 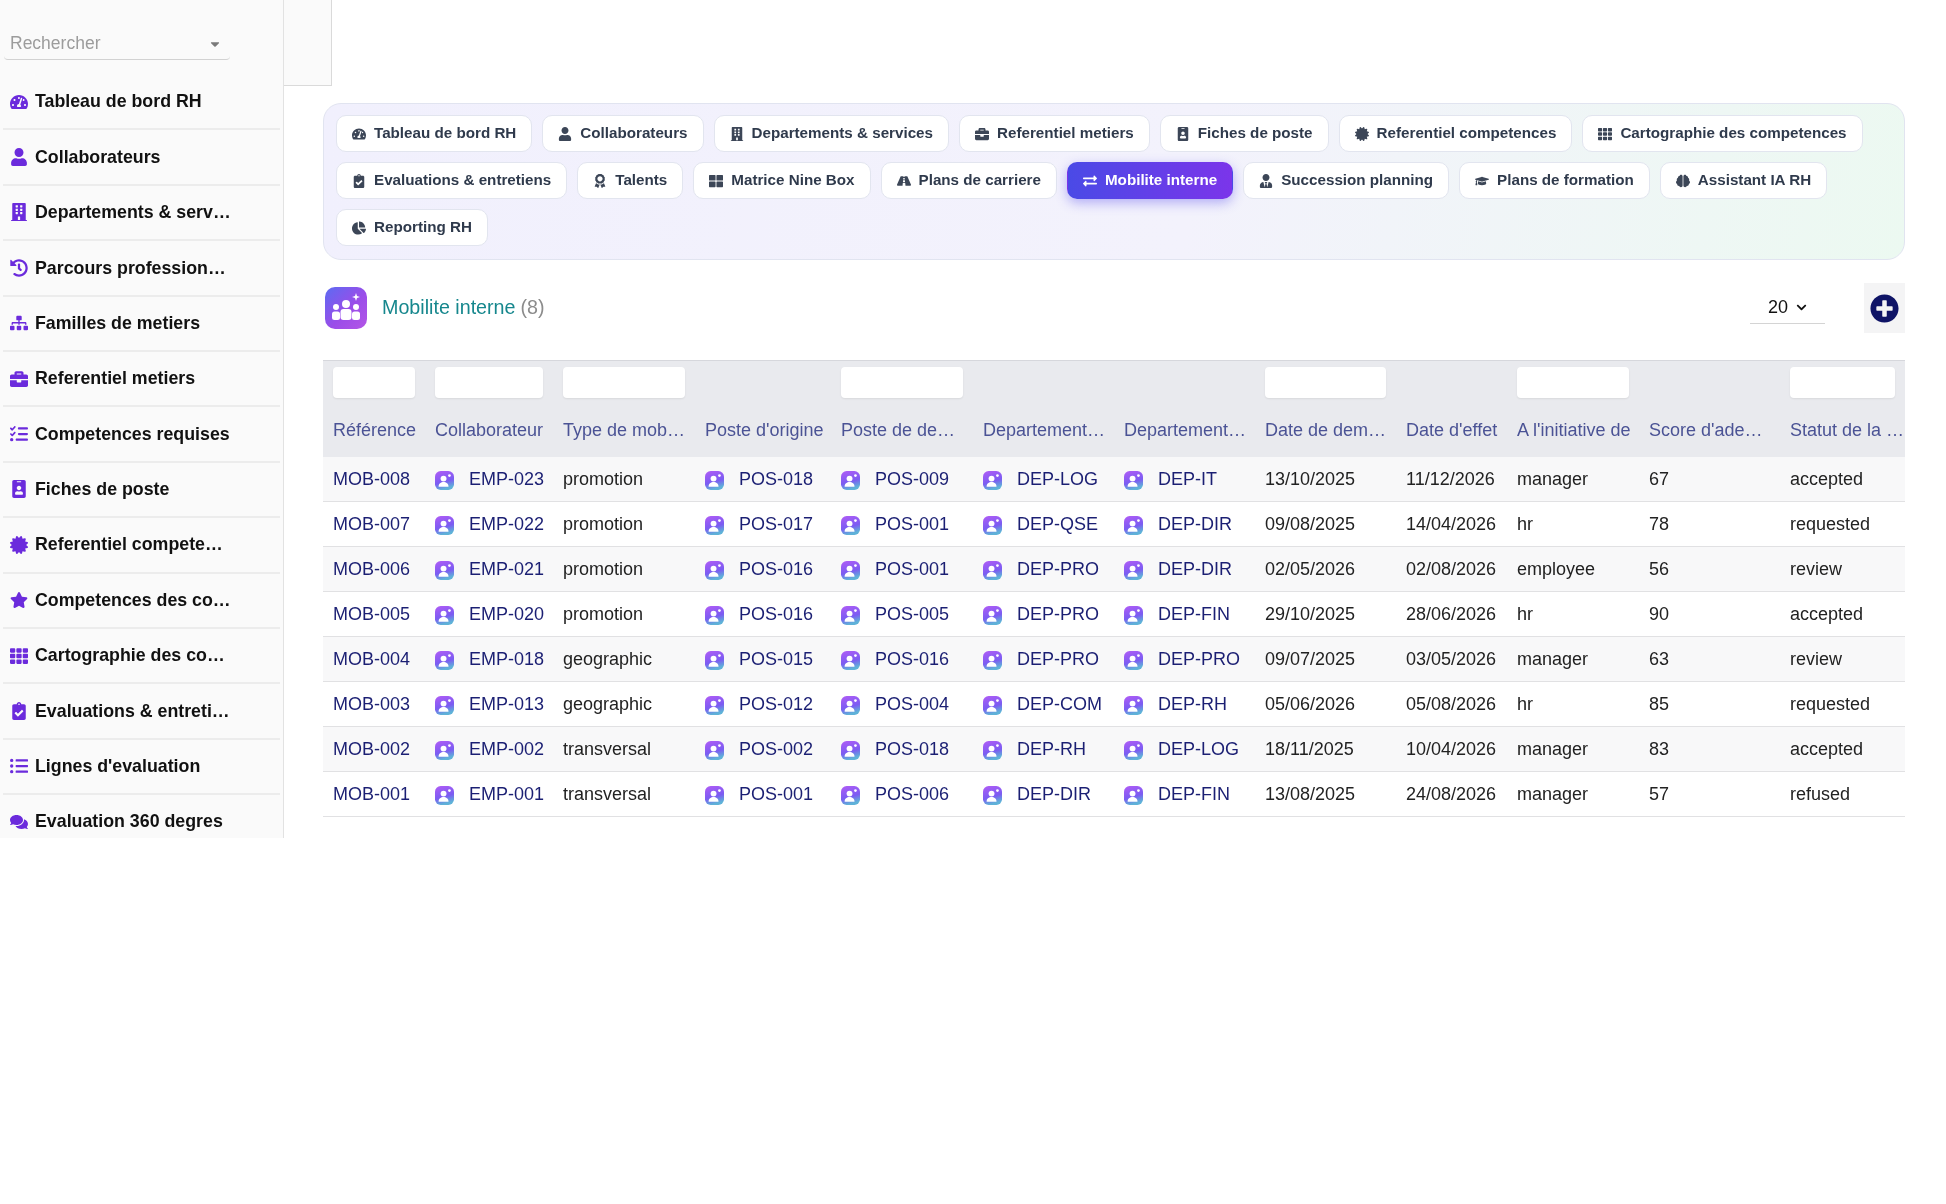 I want to click on sidebar-item: Familles de metiers, so click(x=118, y=323).